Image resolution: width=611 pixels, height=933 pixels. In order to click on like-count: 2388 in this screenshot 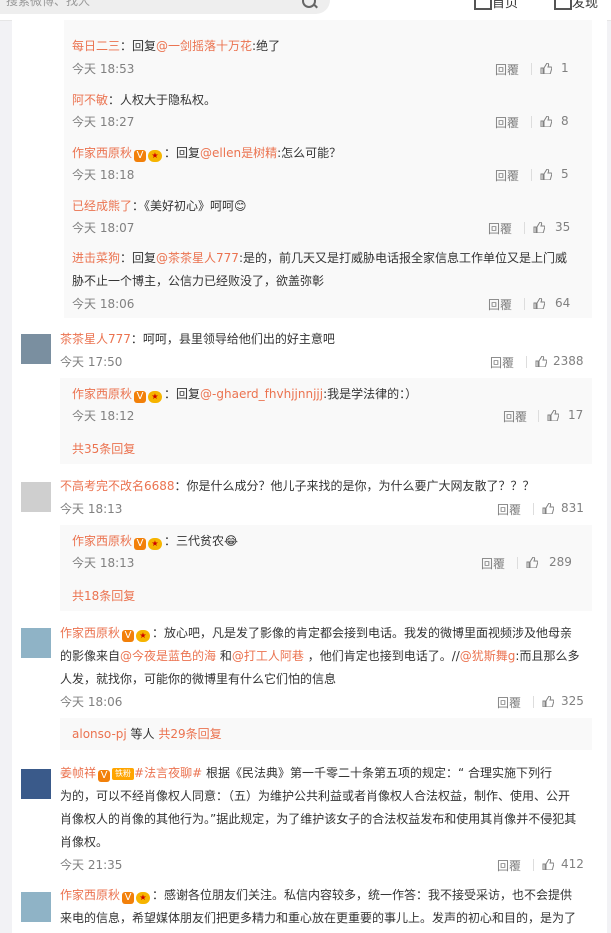, I will do `click(568, 361)`.